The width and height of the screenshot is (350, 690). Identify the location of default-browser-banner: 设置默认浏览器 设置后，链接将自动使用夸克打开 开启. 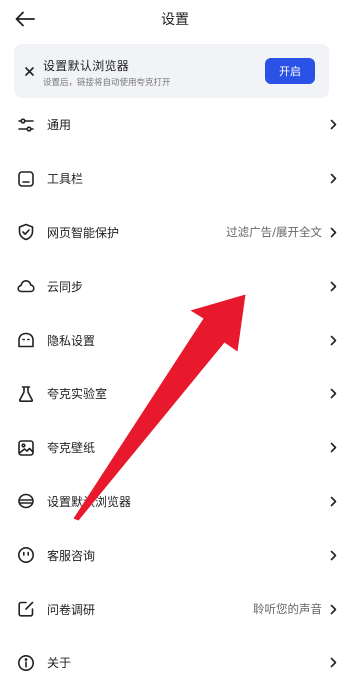
(171, 71).